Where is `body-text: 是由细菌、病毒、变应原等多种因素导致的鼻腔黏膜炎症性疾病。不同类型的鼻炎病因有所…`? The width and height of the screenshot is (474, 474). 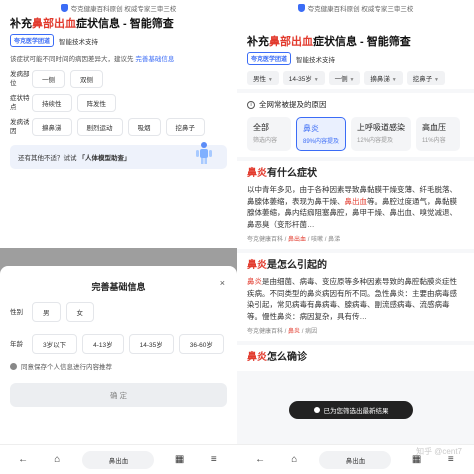
body-text: 是由细菌、病毒、变应原等多种因素导致的鼻腔黏膜炎症性疾病。不同类型的鼻炎病因有所… is located at coordinates (352, 299).